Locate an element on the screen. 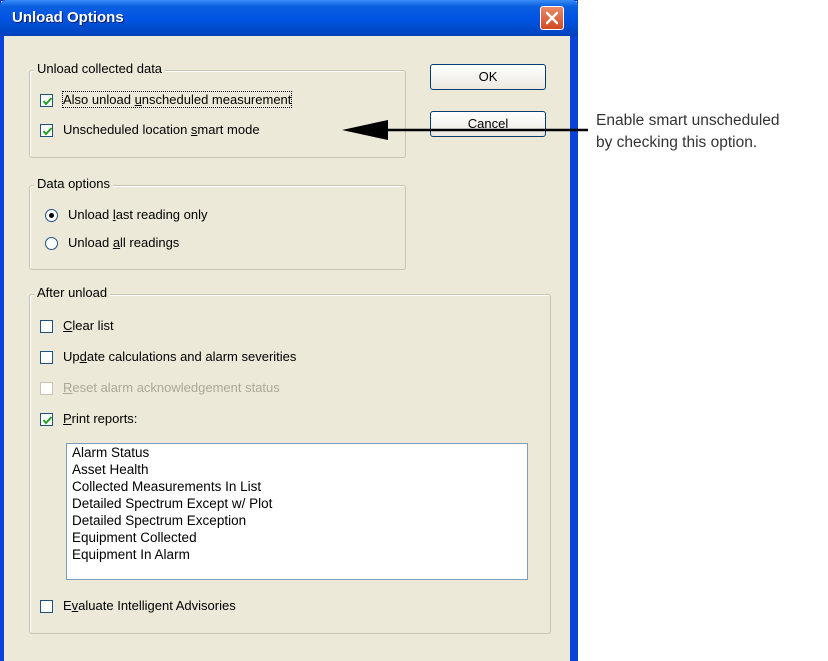 The height and width of the screenshot is (661, 828). list-item: Equipment In Alarm is located at coordinates (131, 555).